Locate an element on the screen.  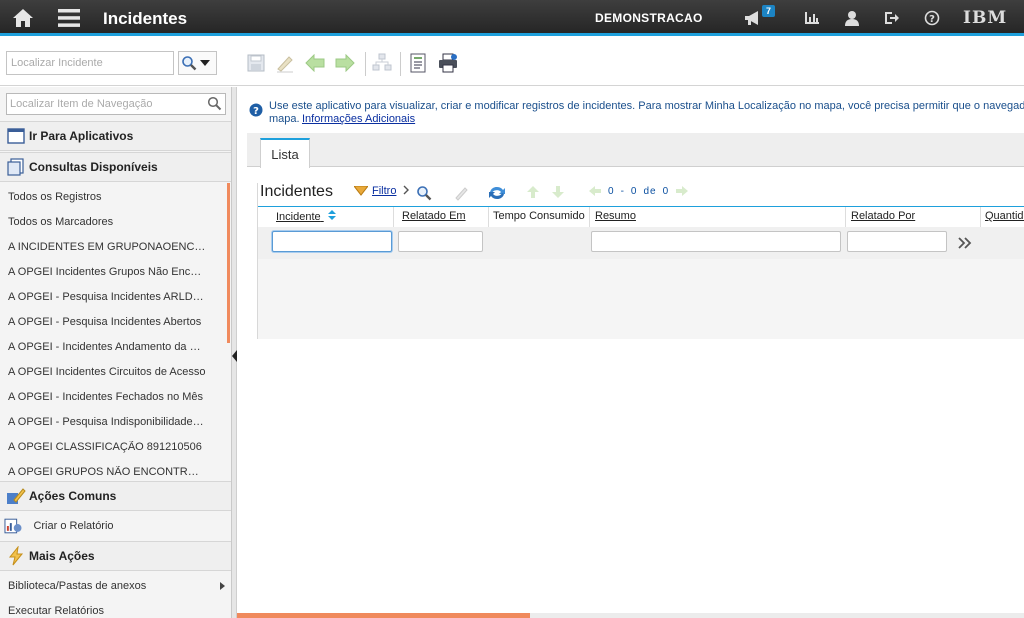
sign-out-icon is located at coordinates (892, 18).